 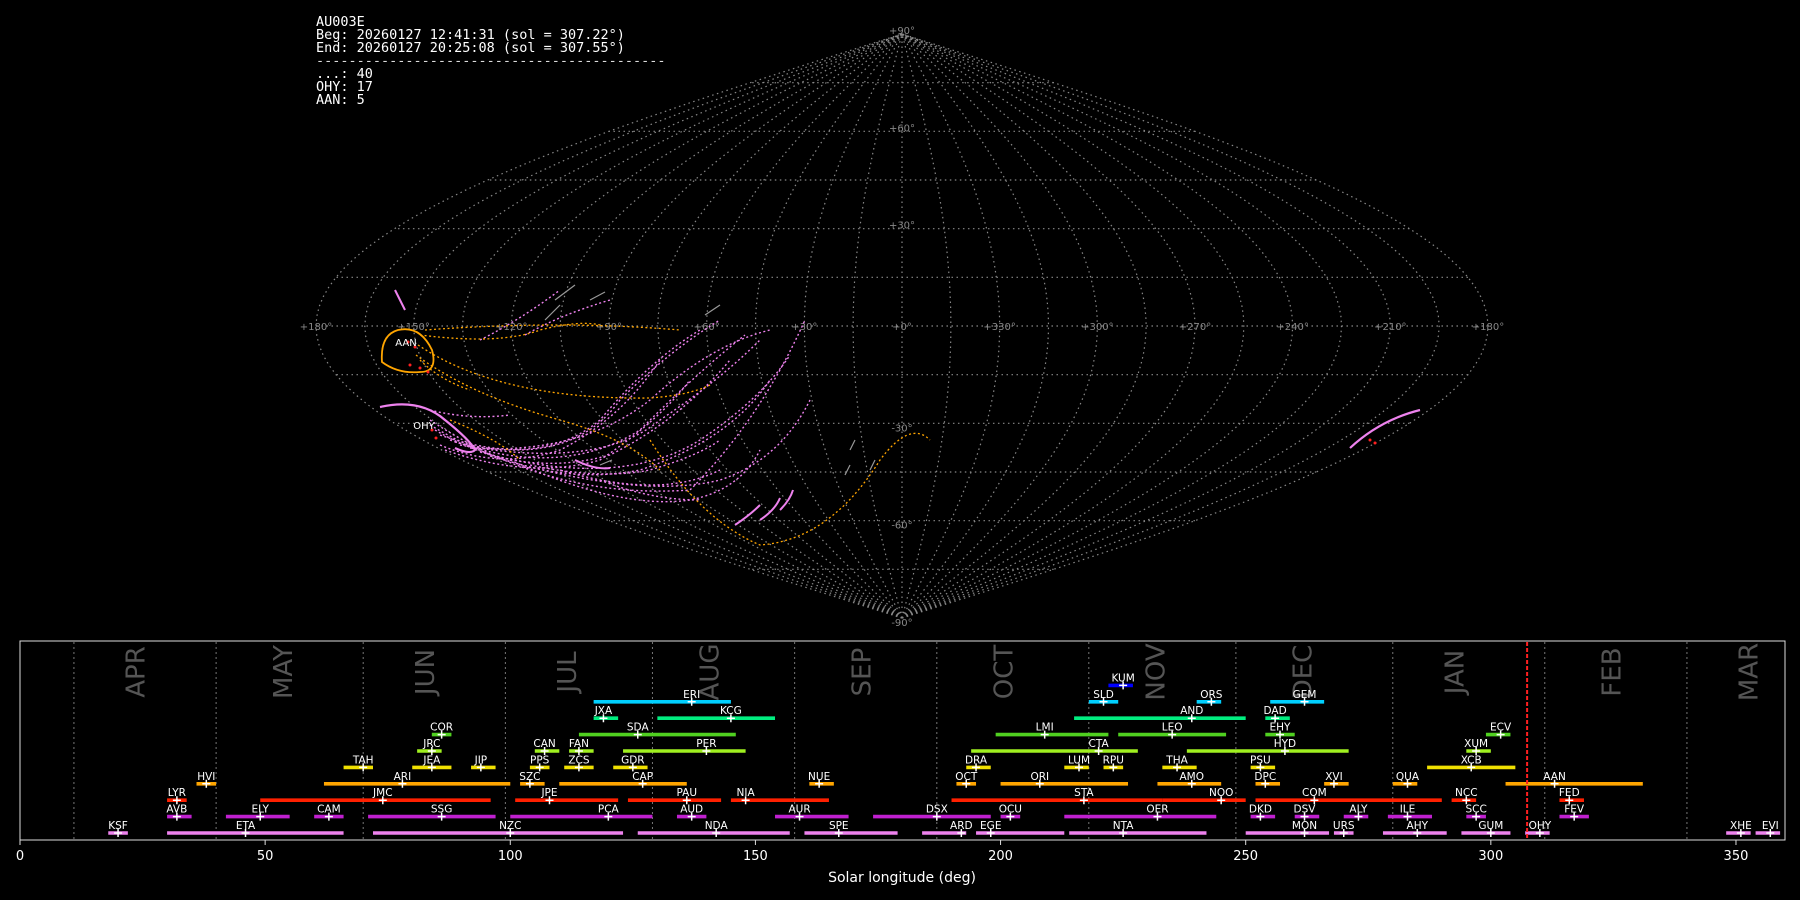 What do you see at coordinates (1172, 728) in the screenshot?
I see `shower-label-leo: LEO` at bounding box center [1172, 728].